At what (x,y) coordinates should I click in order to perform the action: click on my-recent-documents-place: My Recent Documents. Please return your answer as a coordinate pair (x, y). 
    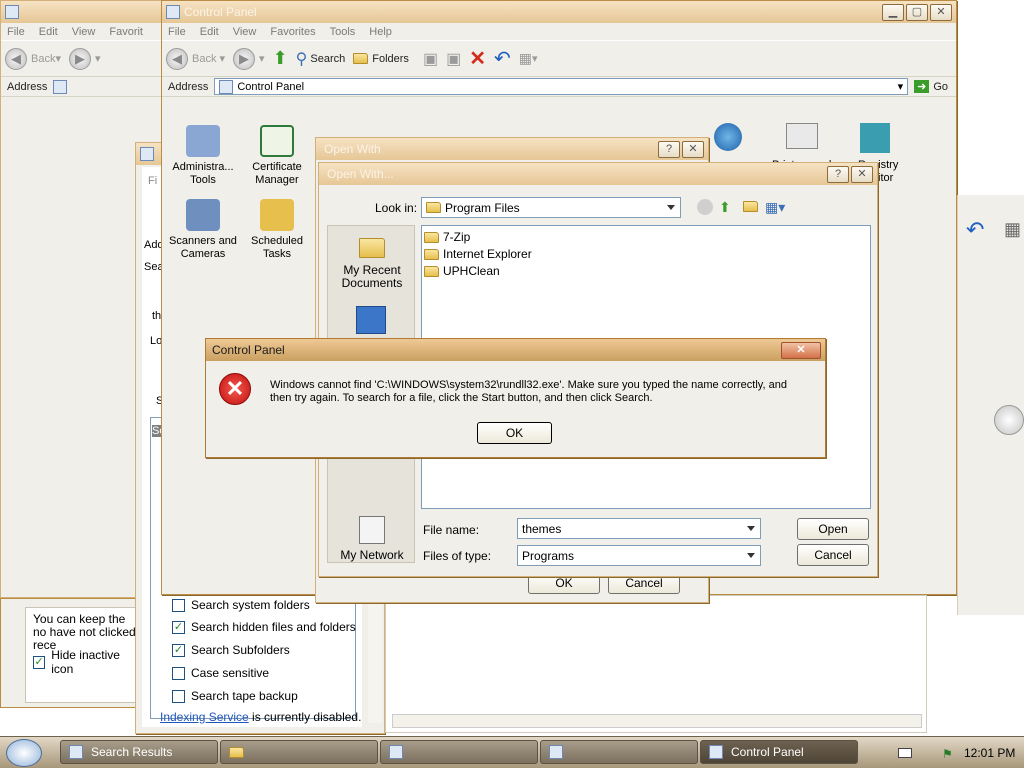
    Looking at the image, I should click on (372, 264).